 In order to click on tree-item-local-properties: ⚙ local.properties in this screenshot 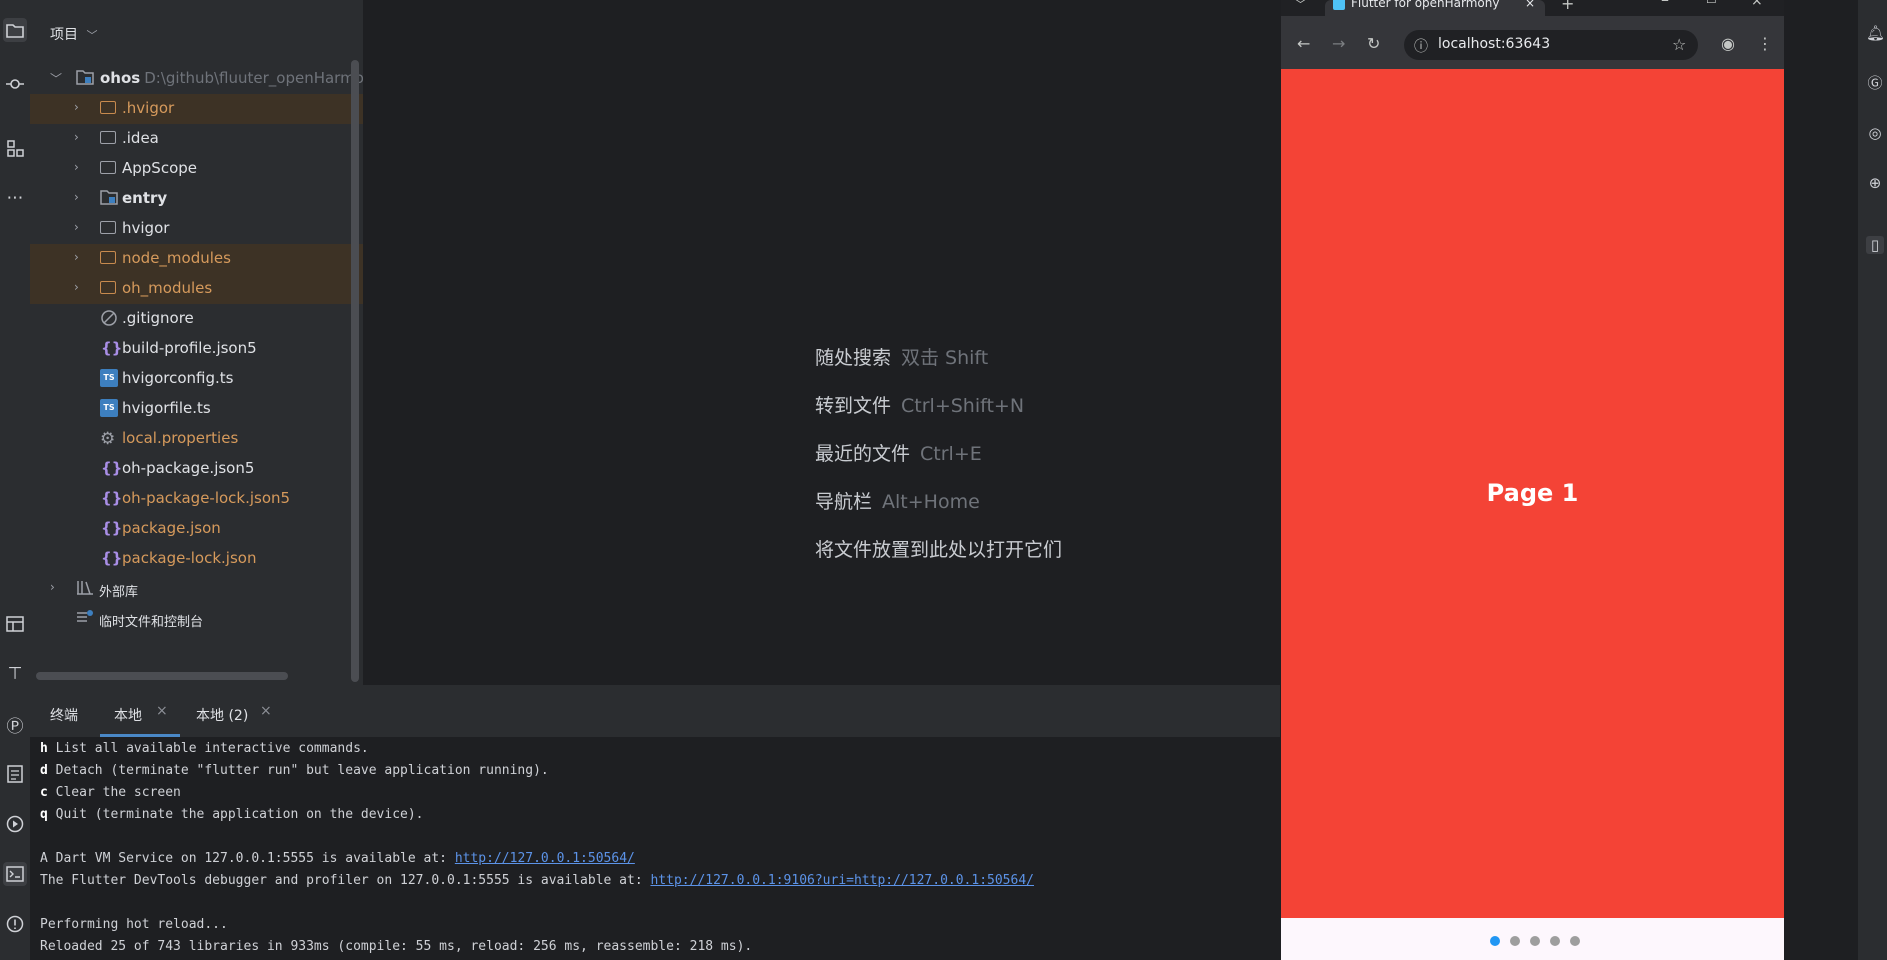, I will do `click(196, 439)`.